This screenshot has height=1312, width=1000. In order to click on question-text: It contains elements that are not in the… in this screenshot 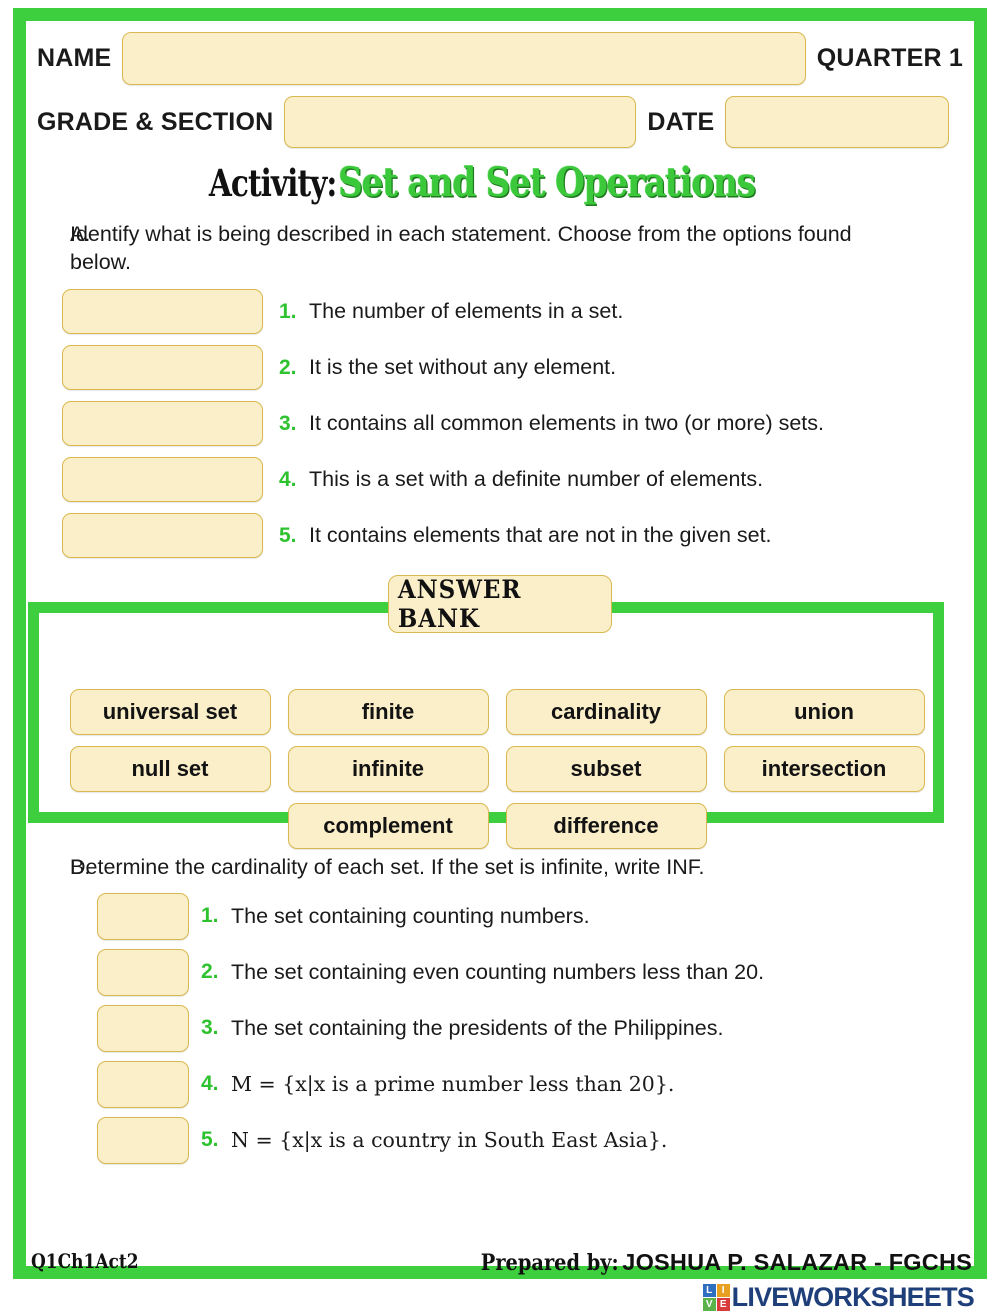, I will do `click(540, 535)`.